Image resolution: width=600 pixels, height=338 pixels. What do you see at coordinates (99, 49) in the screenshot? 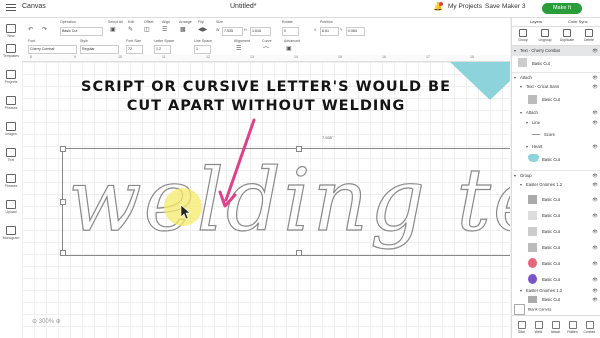
I see `style-select: Regular` at bounding box center [99, 49].